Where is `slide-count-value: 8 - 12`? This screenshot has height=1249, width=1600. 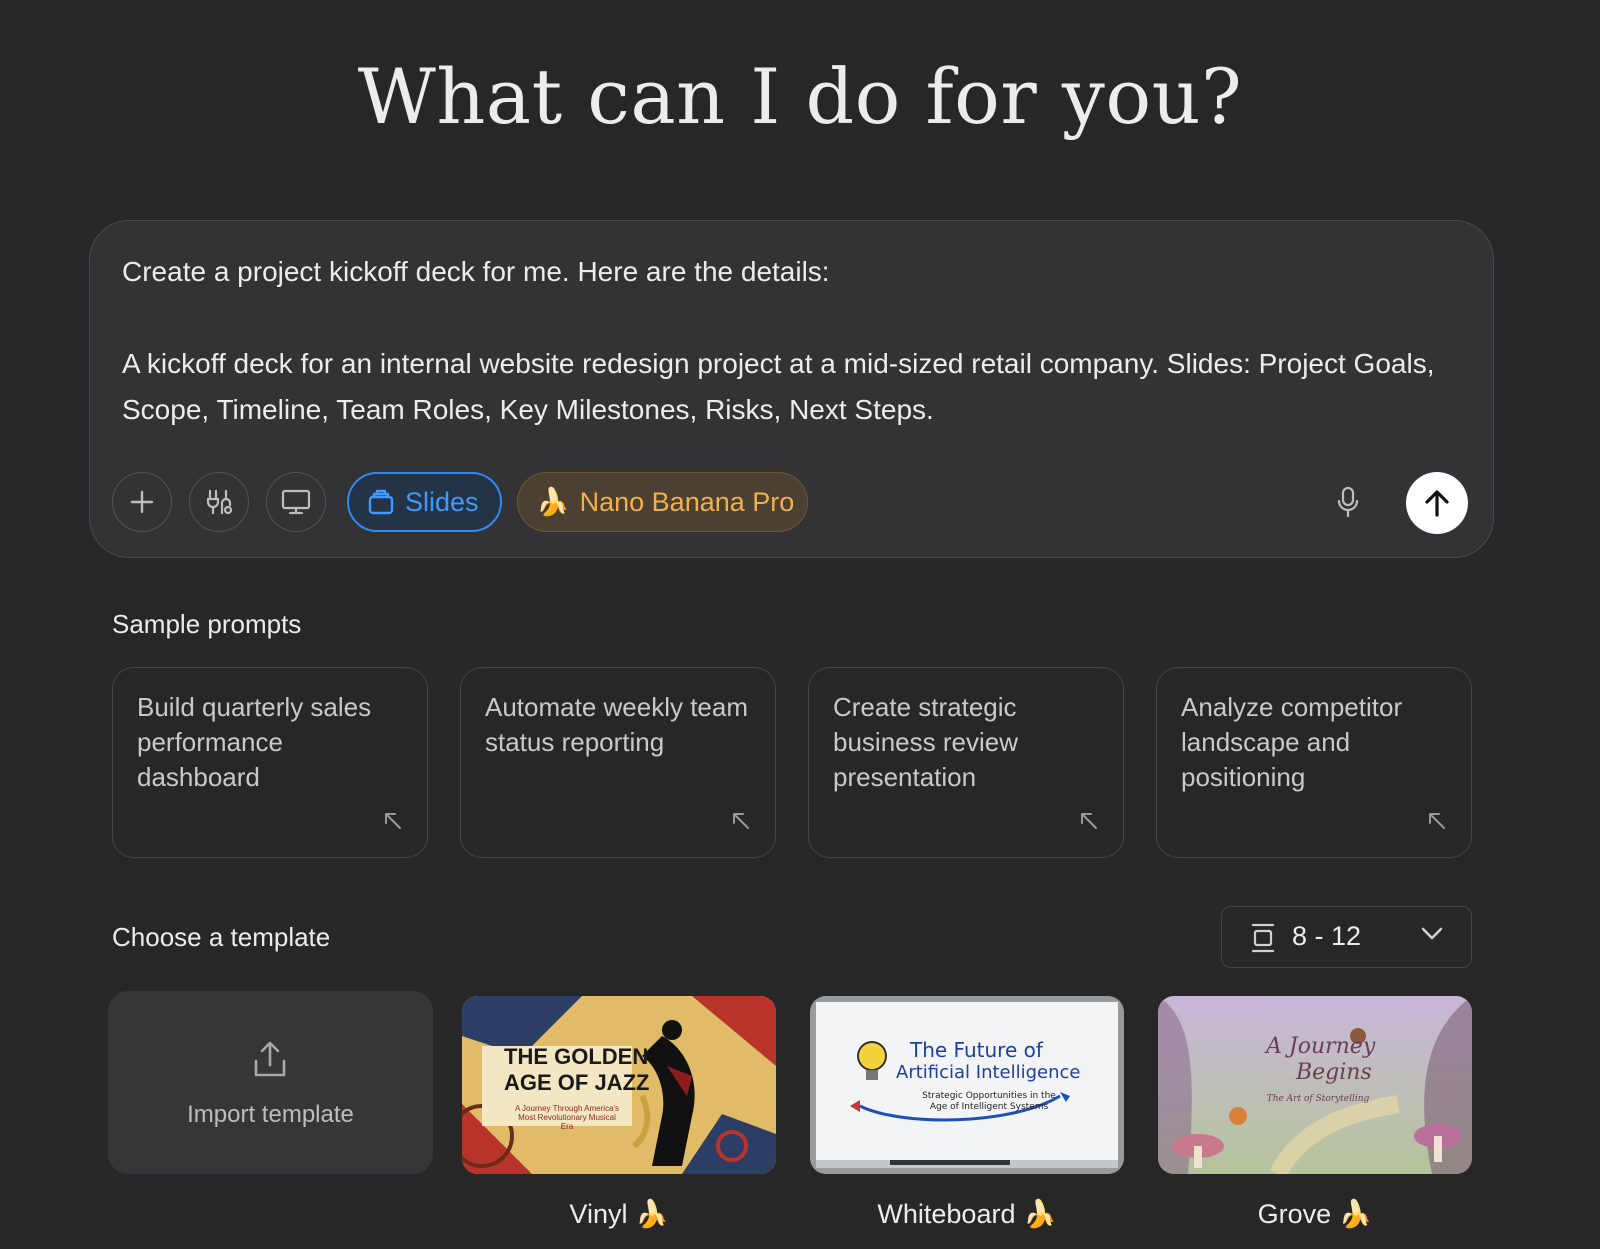
slide-count-value: 8 - 12 is located at coordinates (1327, 936).